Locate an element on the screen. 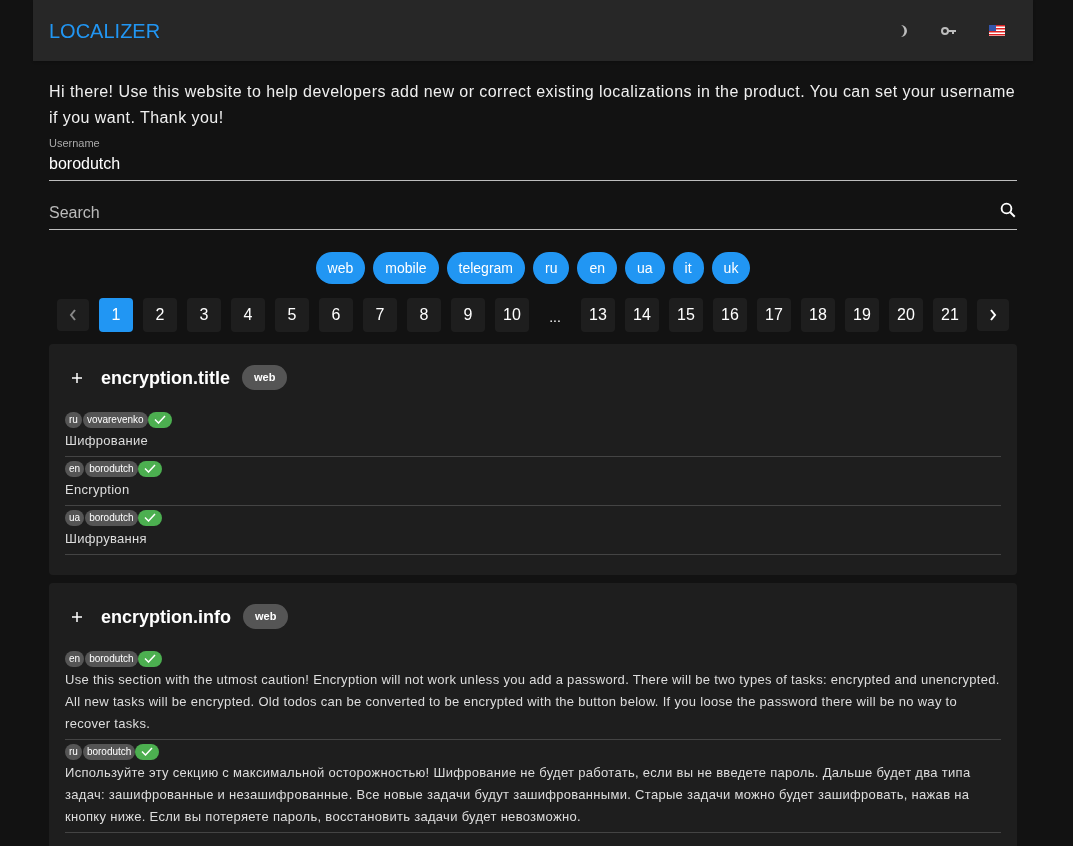 The width and height of the screenshot is (1073, 846). search-icon is located at coordinates (1008, 209).